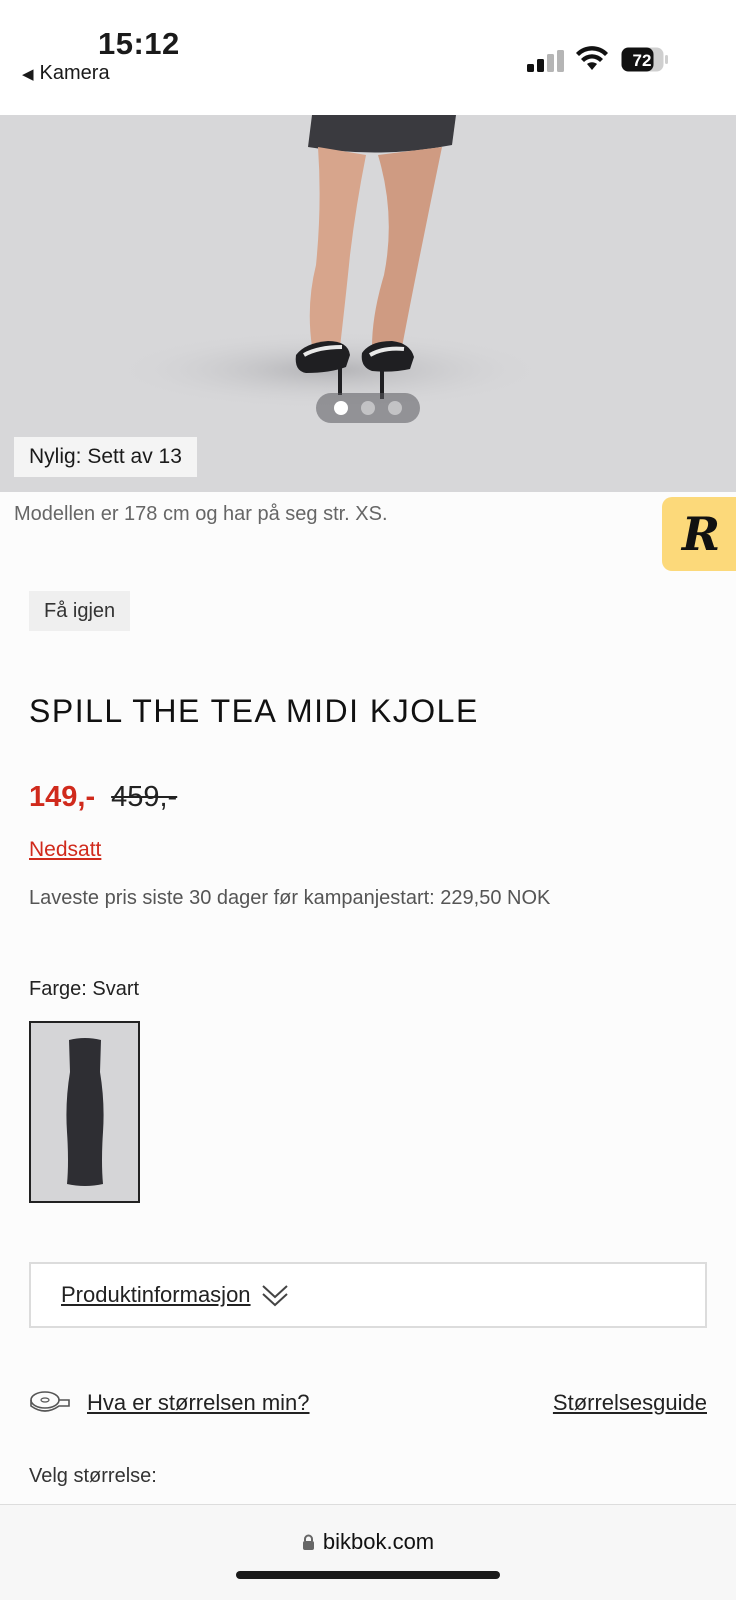 Image resolution: width=736 pixels, height=1600 pixels. I want to click on sale-price: 149,-, so click(62, 797).